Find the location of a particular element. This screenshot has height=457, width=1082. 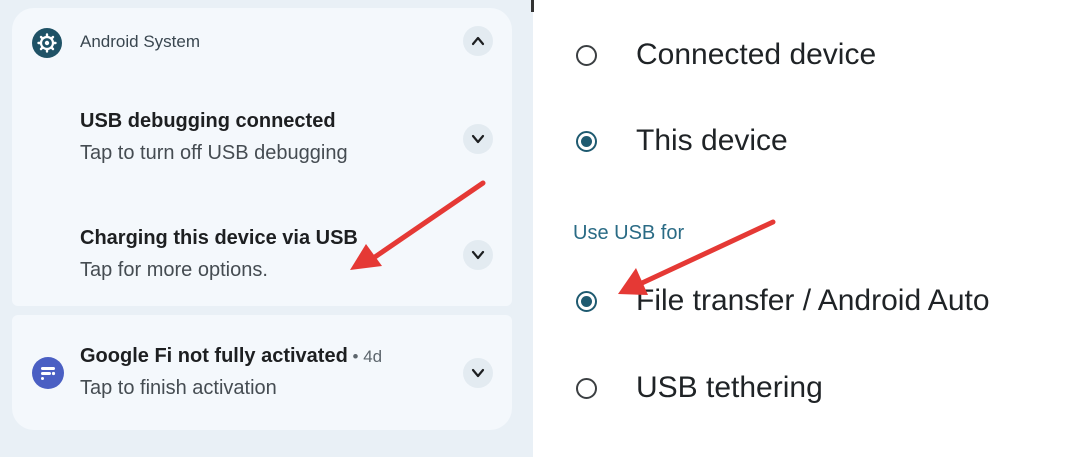

expand-usb-charging-button is located at coordinates (478, 255).